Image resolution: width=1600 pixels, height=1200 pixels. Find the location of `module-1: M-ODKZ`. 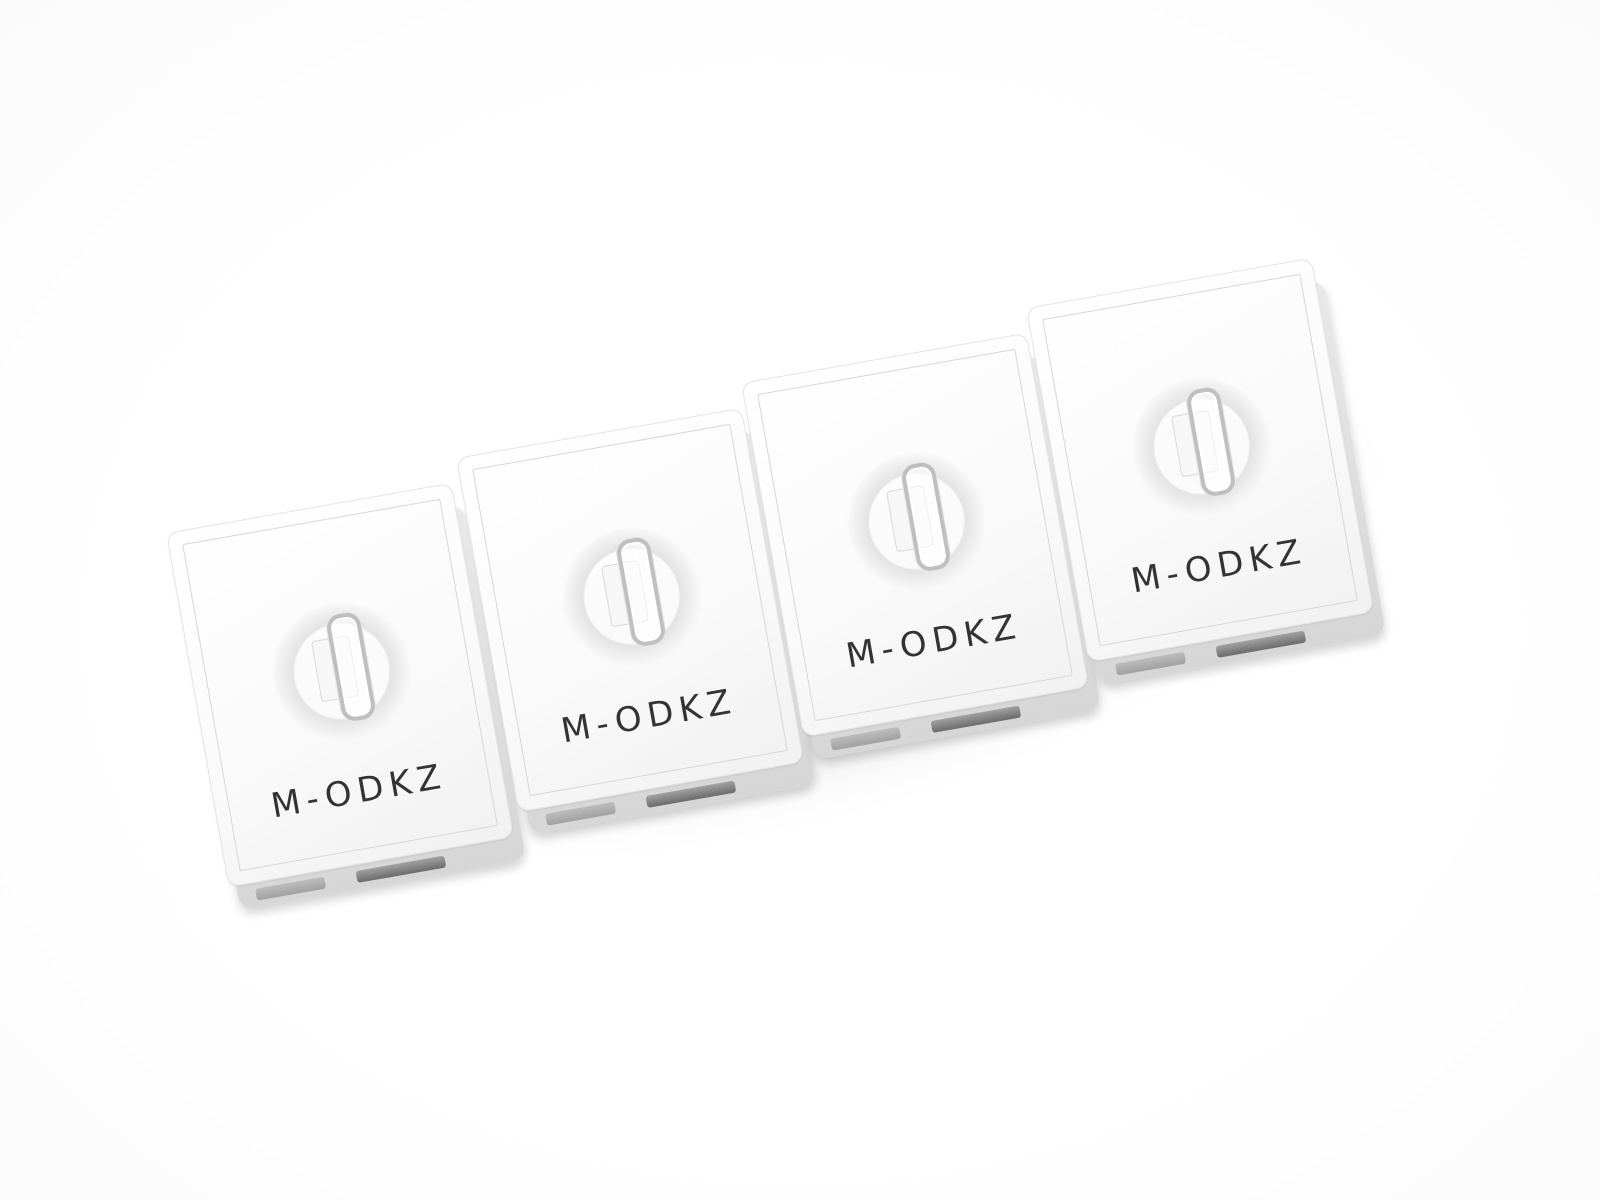

module-1: M-ODKZ is located at coordinates (346, 696).